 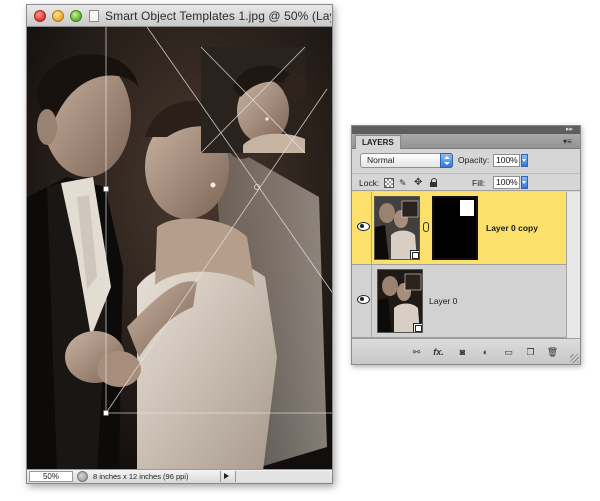 I want to click on blend-mode-select: Normal, so click(x=406, y=160).